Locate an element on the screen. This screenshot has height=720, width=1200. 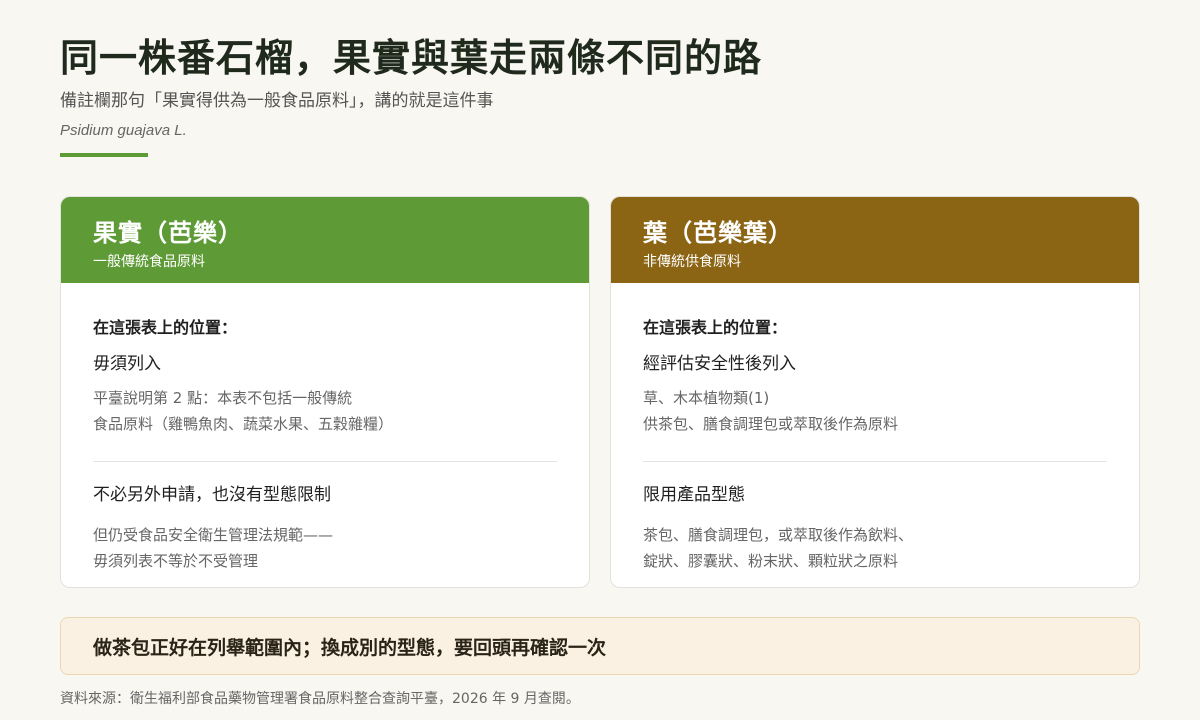
page-title: 同一株番石榴，果實與葉走兩條不同的路 is located at coordinates (411, 58).